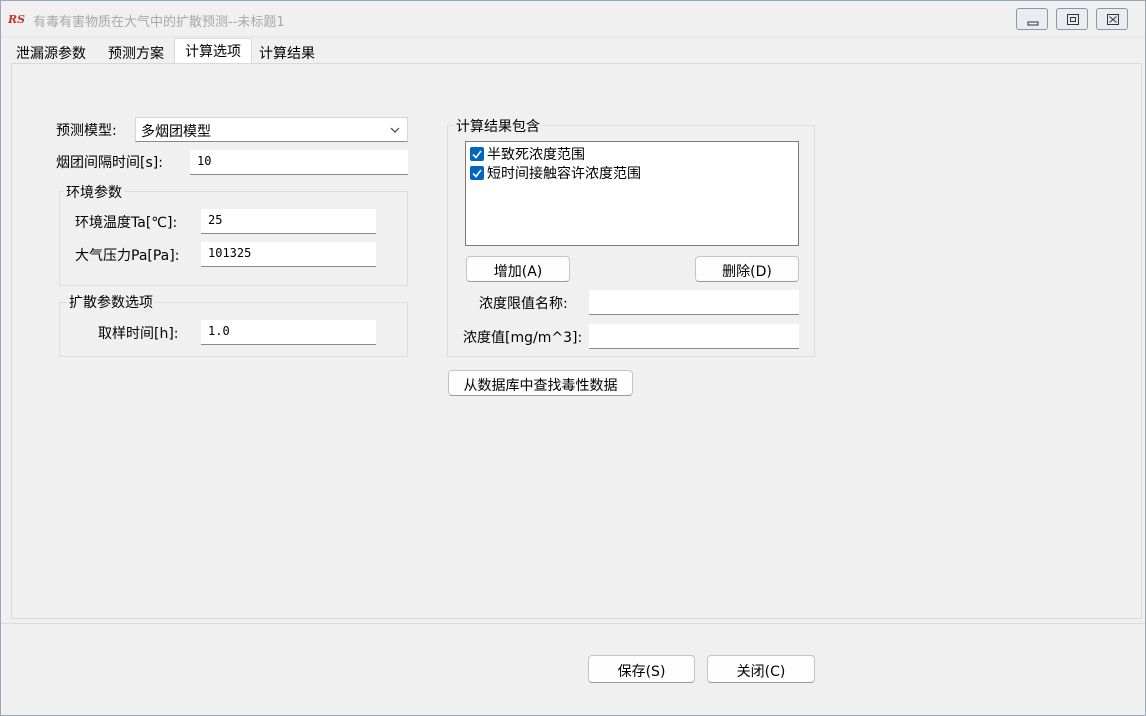 The width and height of the screenshot is (1146, 716). What do you see at coordinates (126, 223) in the screenshot?
I see `ambient-temp-label: 环境温度Ta[℃]:` at bounding box center [126, 223].